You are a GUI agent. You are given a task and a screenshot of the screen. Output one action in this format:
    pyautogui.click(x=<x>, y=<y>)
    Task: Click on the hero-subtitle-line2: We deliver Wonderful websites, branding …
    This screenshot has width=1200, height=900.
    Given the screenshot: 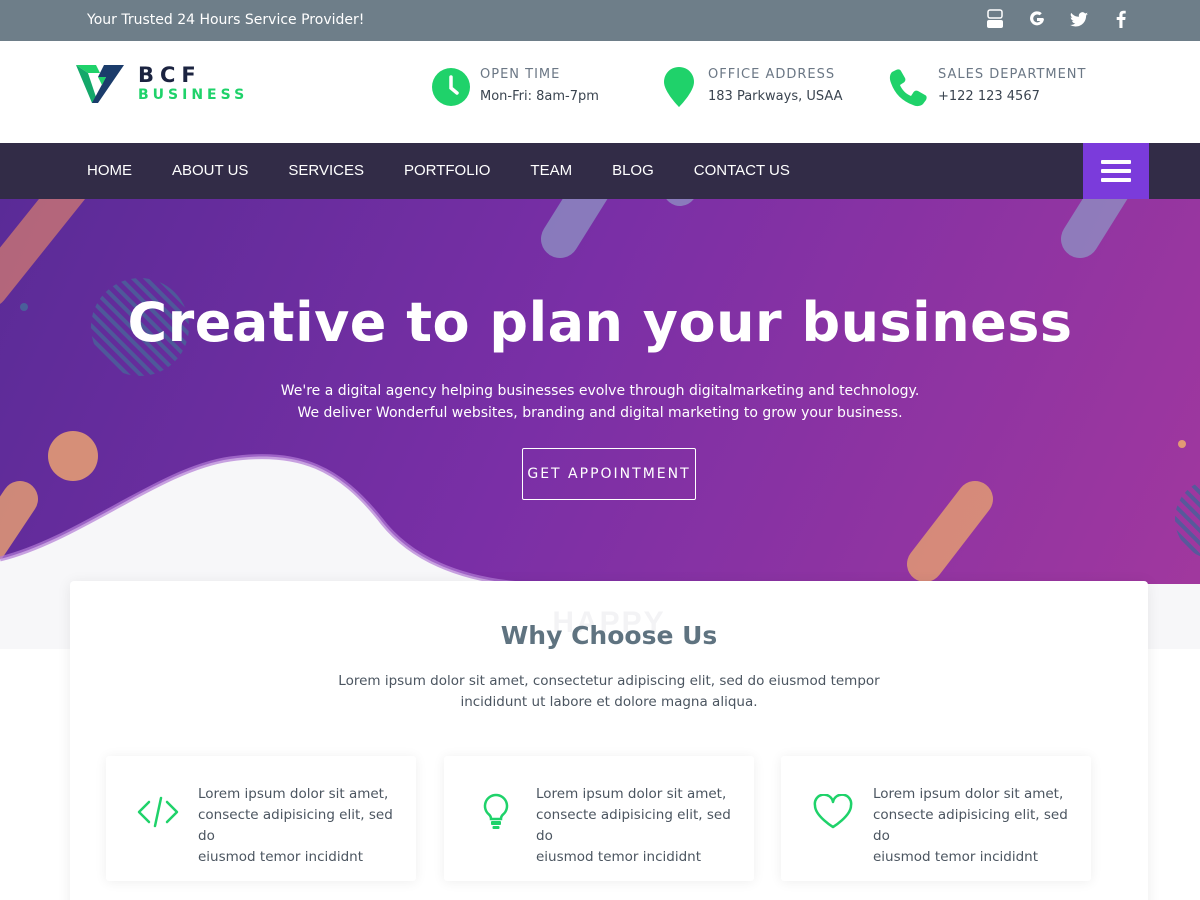 What is the action you would take?
    pyautogui.click(x=600, y=413)
    